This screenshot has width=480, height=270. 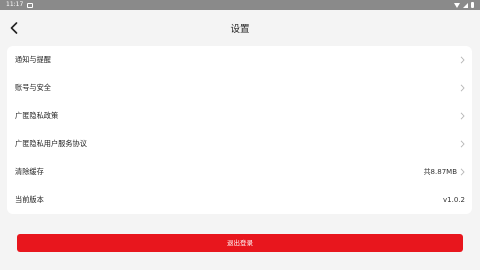 I want to click on settings-item-privacy-policy: 广匿隐私政策, so click(x=239, y=116).